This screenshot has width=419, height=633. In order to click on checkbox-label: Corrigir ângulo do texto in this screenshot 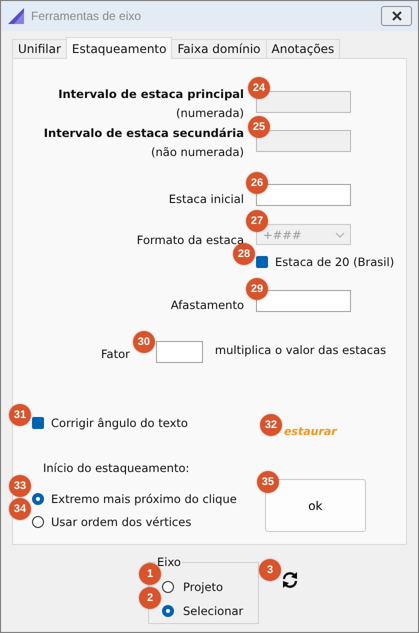, I will do `click(119, 423)`.